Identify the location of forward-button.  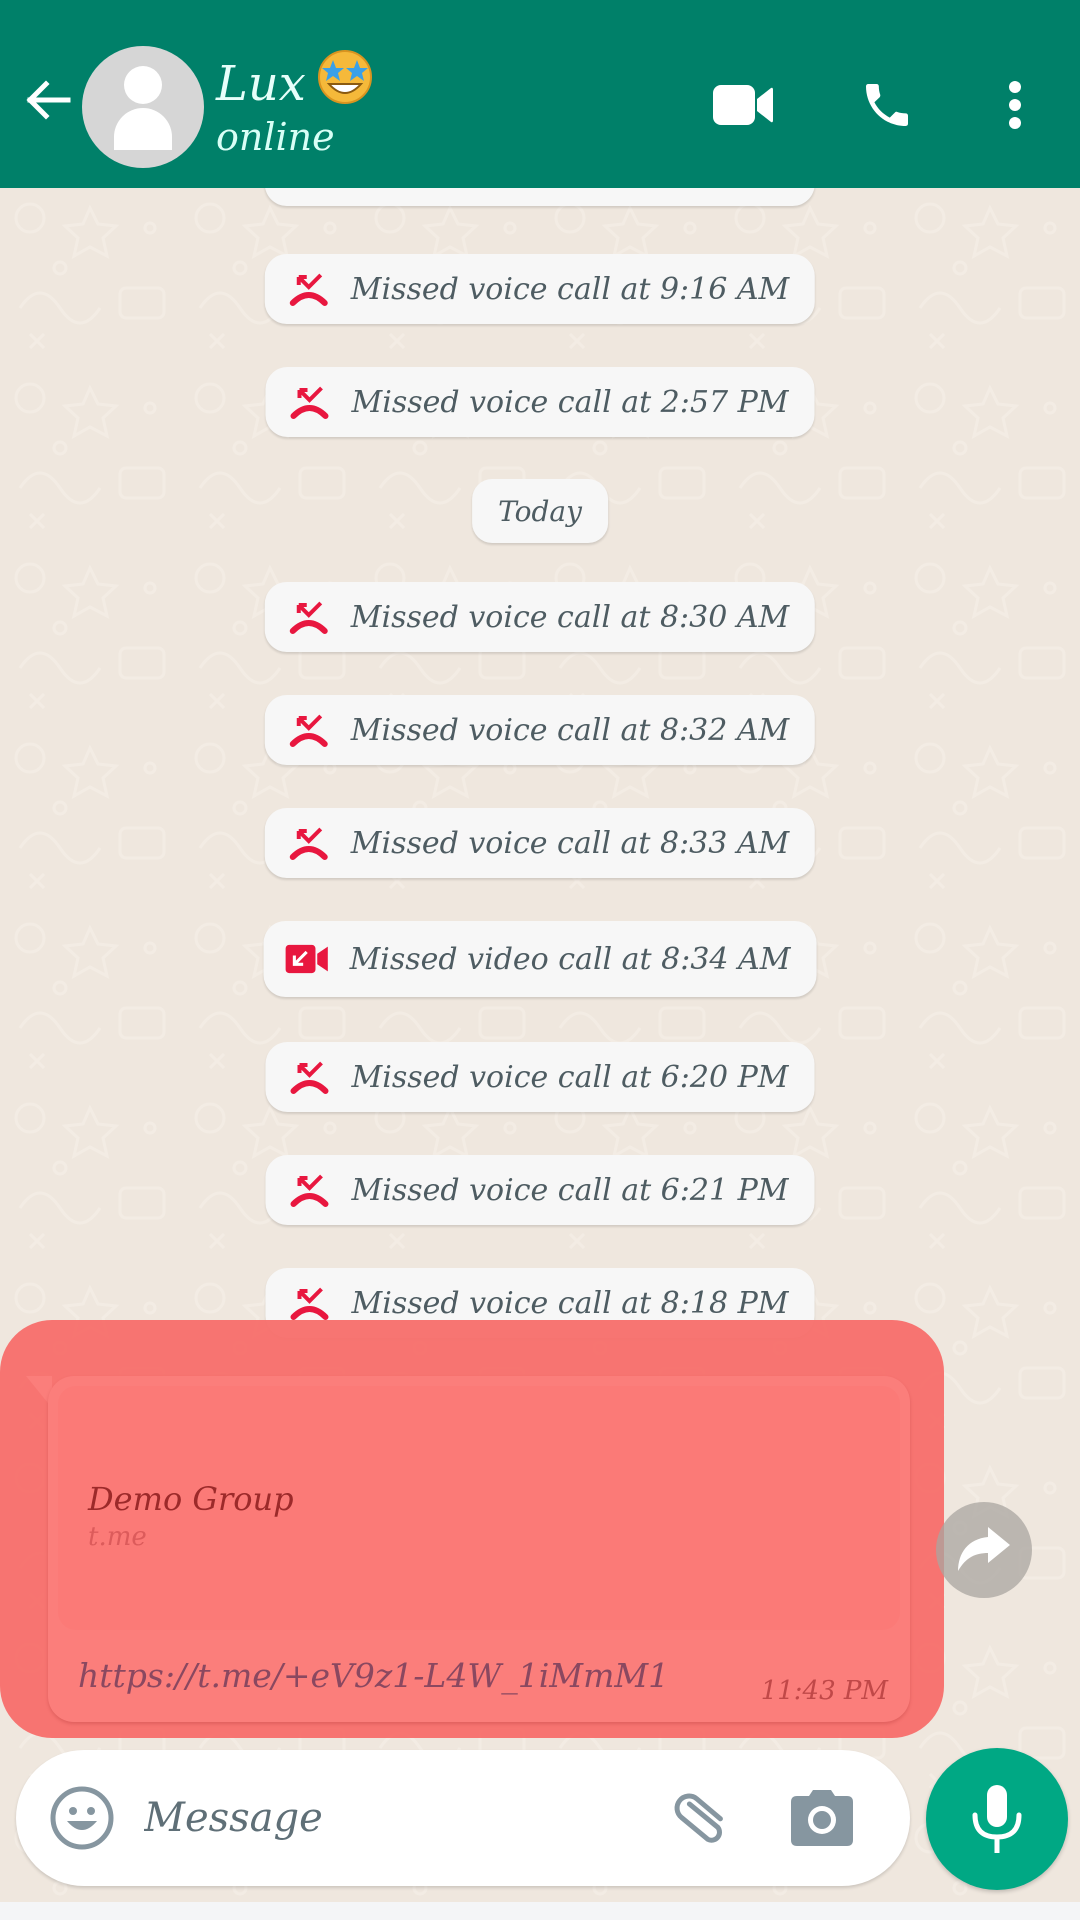
(984, 1550).